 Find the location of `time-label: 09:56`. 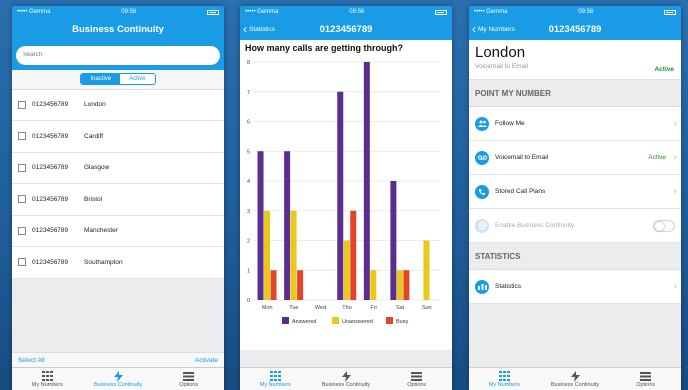

time-label: 09:56 is located at coordinates (129, 12).